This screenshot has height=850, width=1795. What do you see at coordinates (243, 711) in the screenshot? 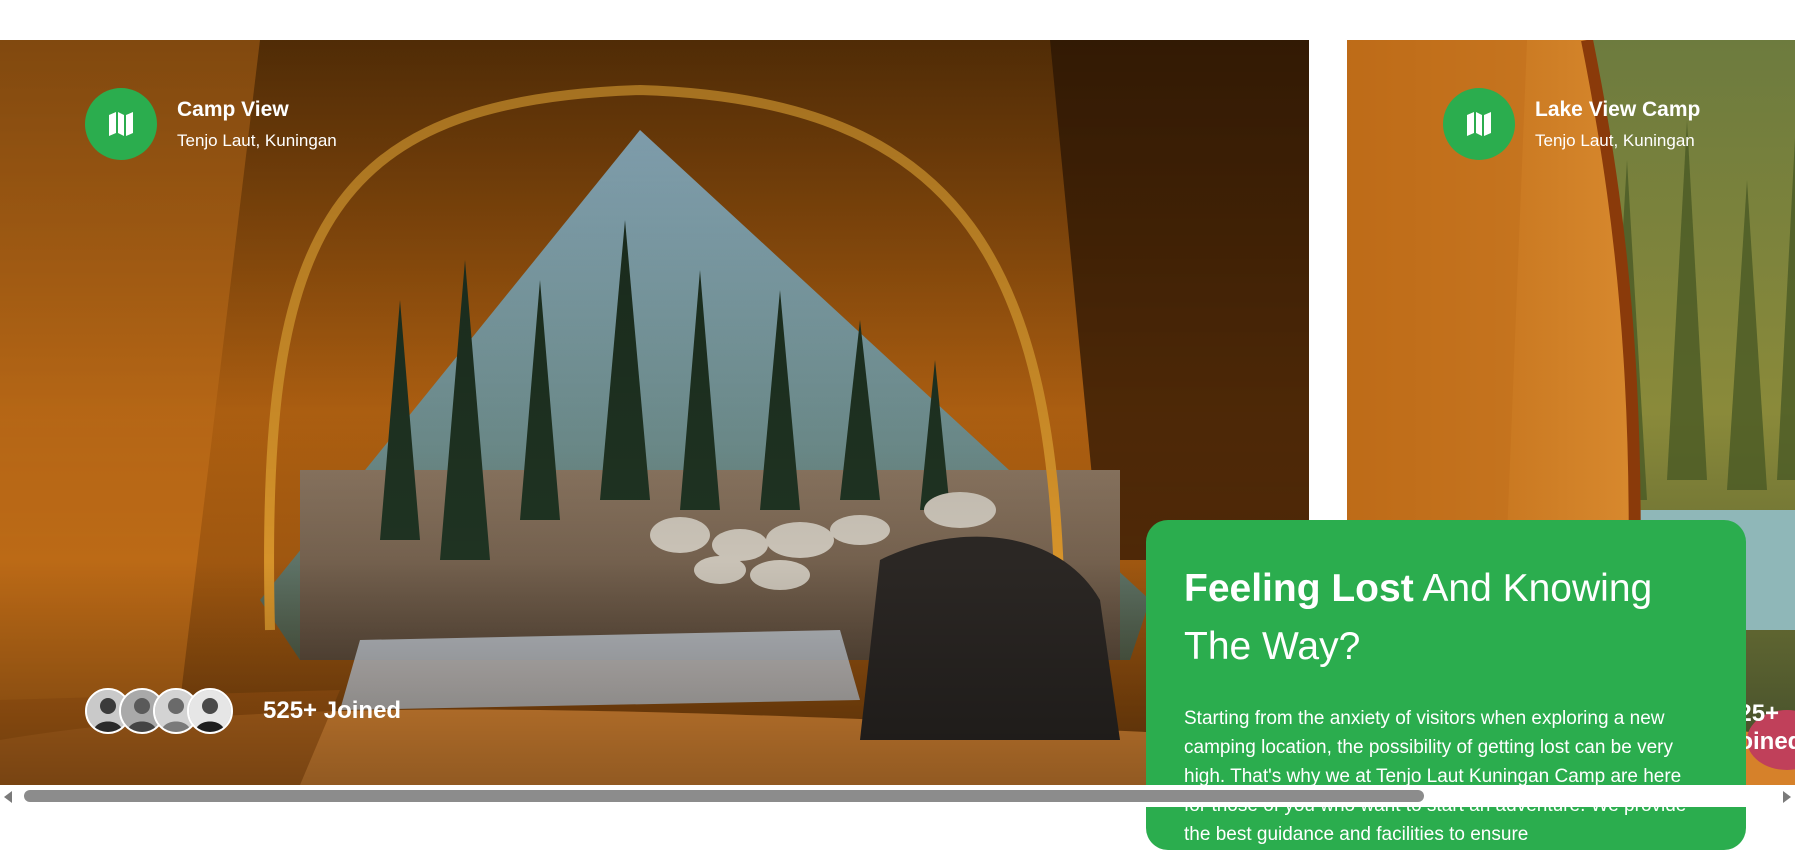
I see `joined-group: 525+ Joined` at bounding box center [243, 711].